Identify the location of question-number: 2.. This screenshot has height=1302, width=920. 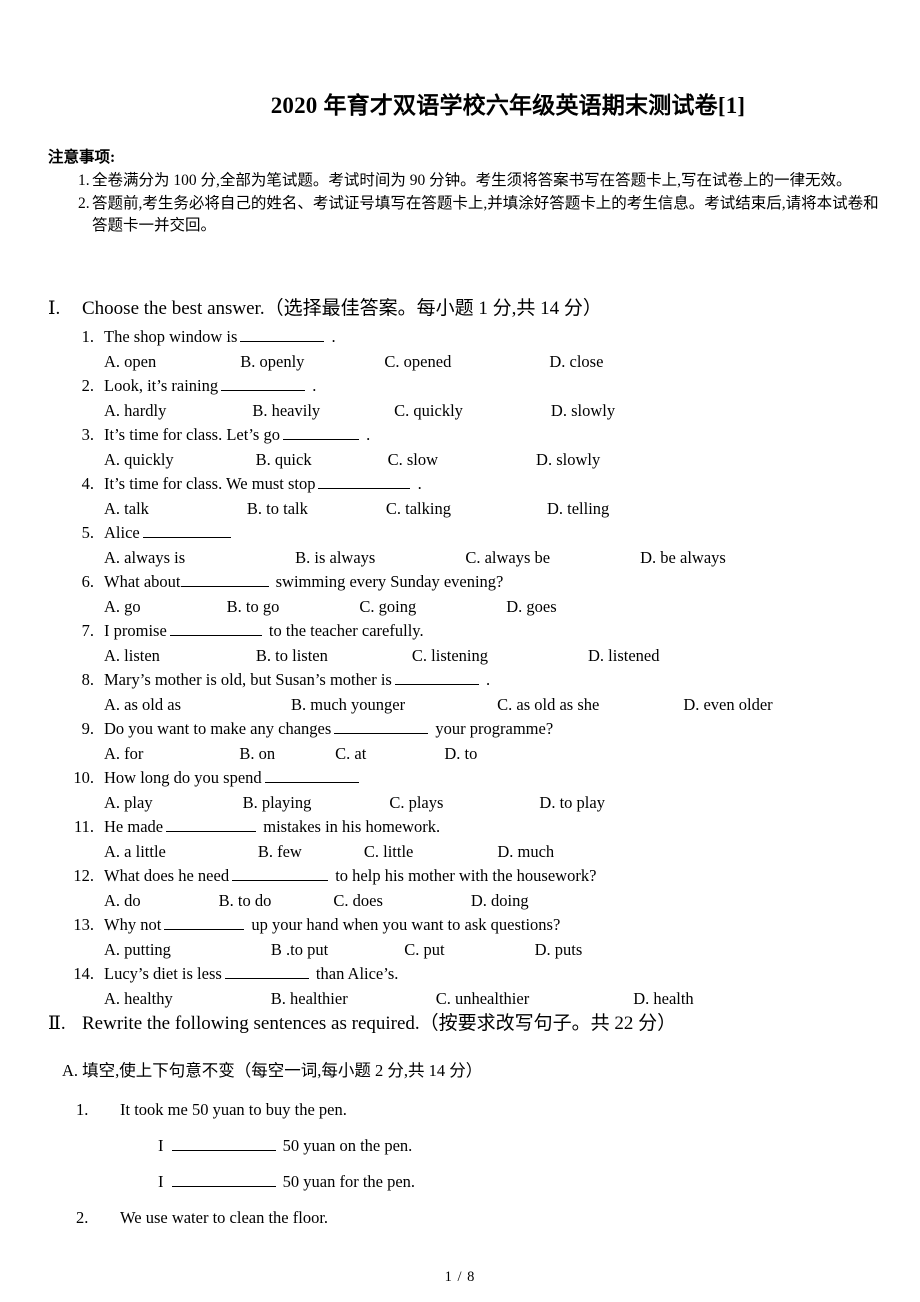
(87, 385).